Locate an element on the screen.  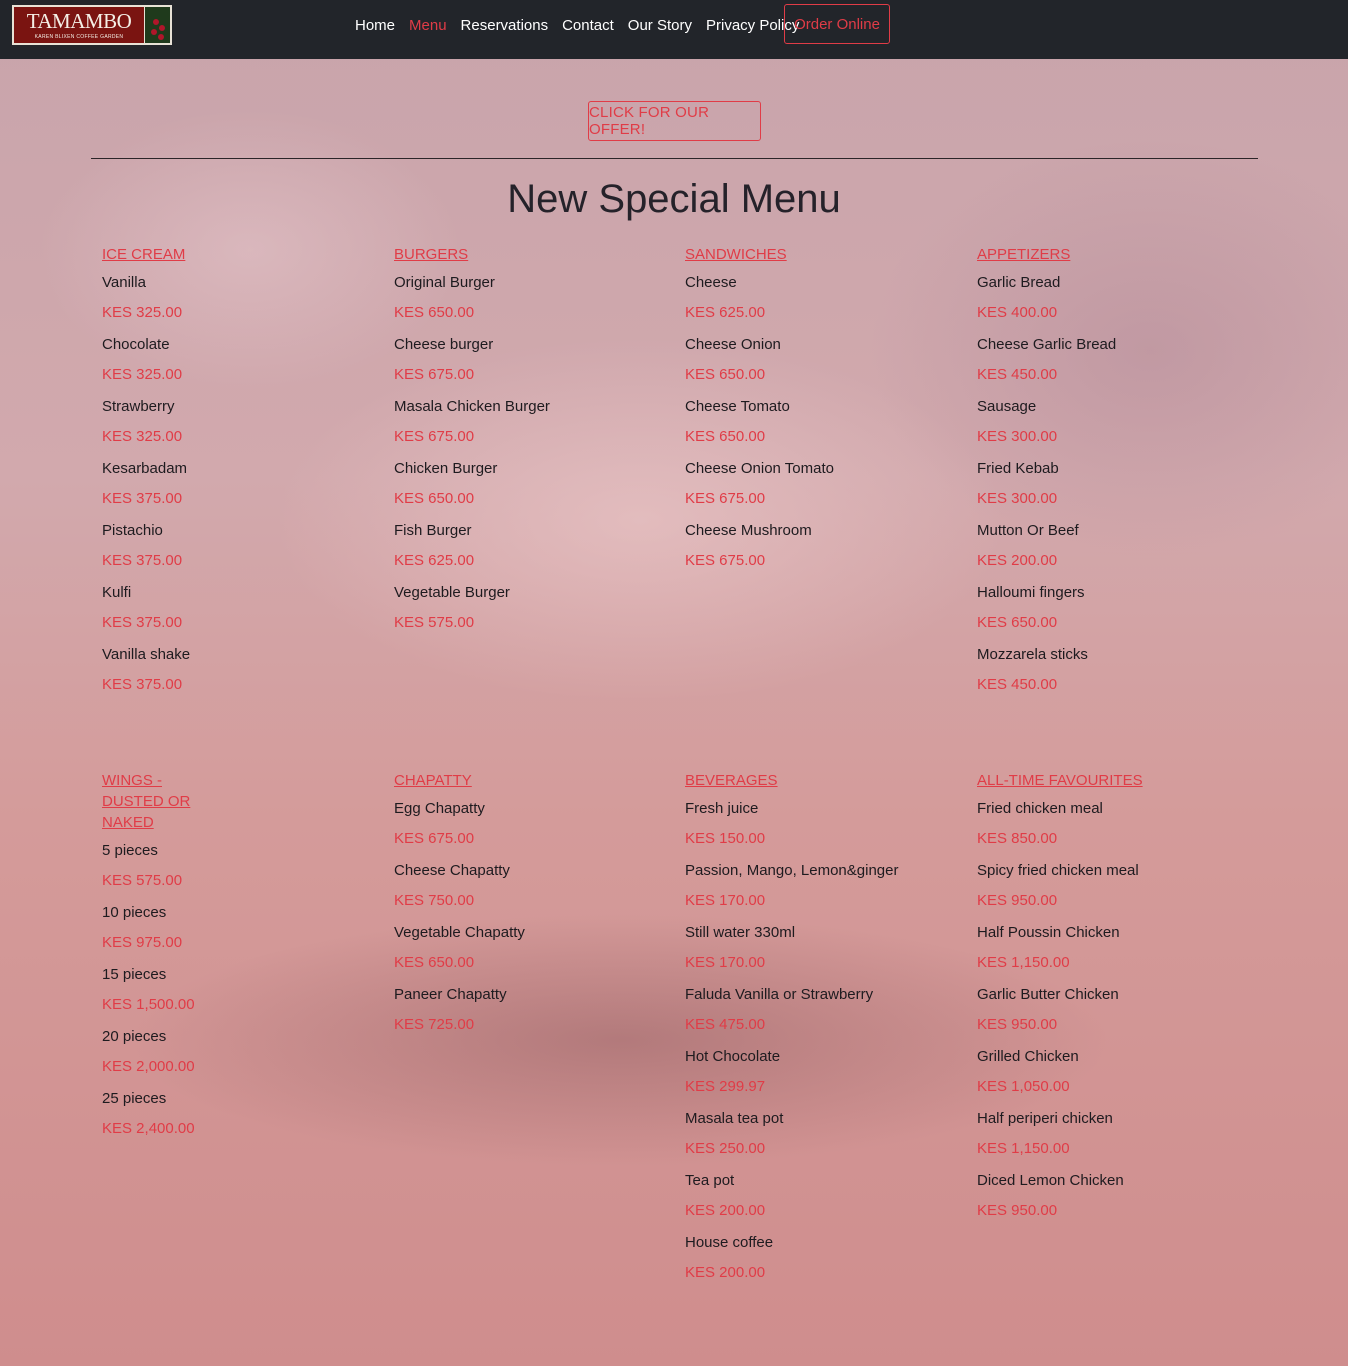
menu-item-name: Still water 330ml is located at coordinates (740, 932).